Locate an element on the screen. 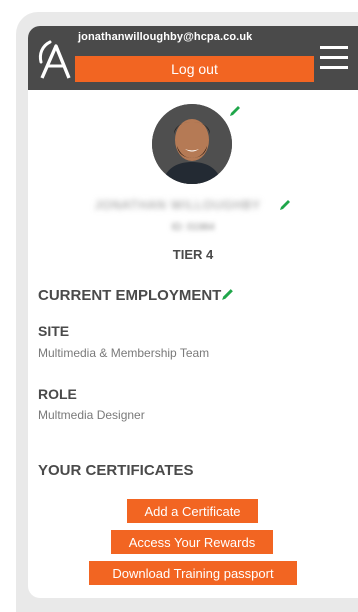 Image resolution: width=358 pixels, height=612 pixels. tier-badge: TIER 4 is located at coordinates (193, 254).